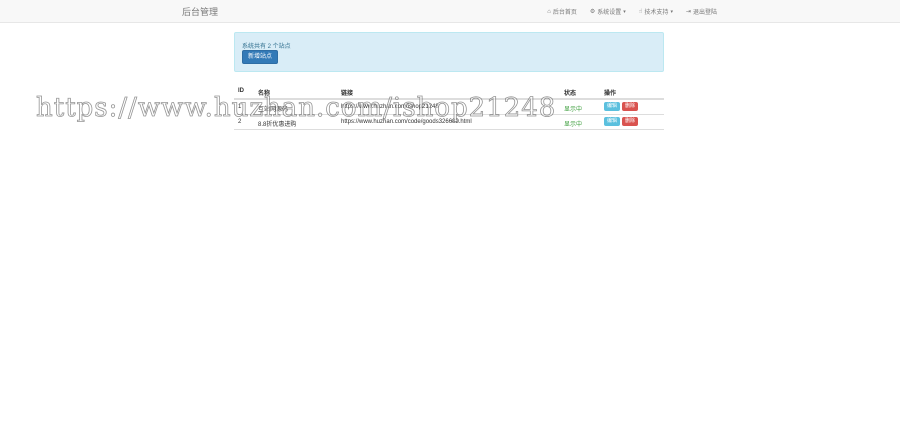 The height and width of the screenshot is (433, 900). Describe the element at coordinates (277, 125) in the screenshot. I see `row-name: 8.8折优惠进购` at that location.